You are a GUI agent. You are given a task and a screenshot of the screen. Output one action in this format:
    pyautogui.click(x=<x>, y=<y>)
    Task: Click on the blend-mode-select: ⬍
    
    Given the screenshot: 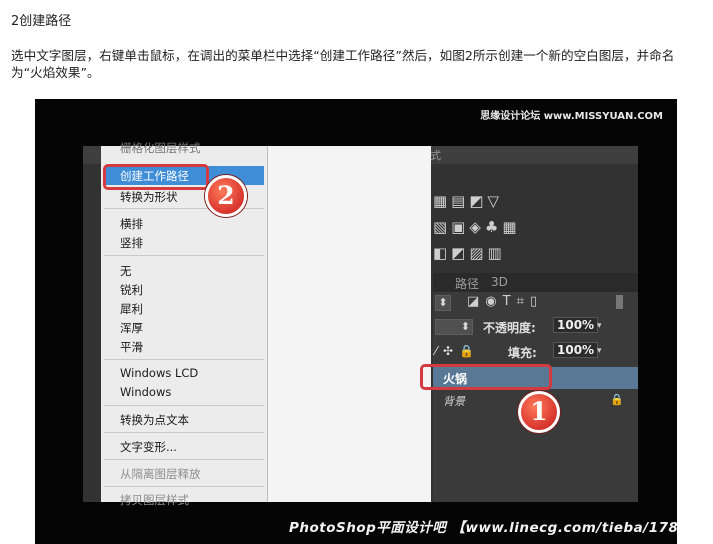 What is the action you would take?
    pyautogui.click(x=454, y=327)
    